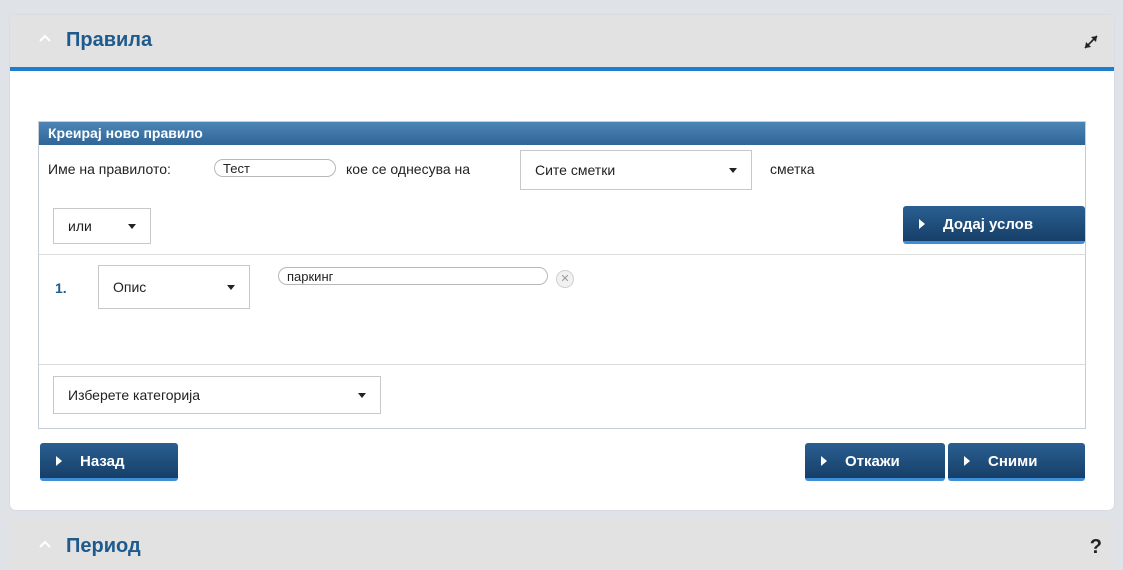  Describe the element at coordinates (875, 462) in the screenshot. I see `cancel-button: Откажи` at that location.